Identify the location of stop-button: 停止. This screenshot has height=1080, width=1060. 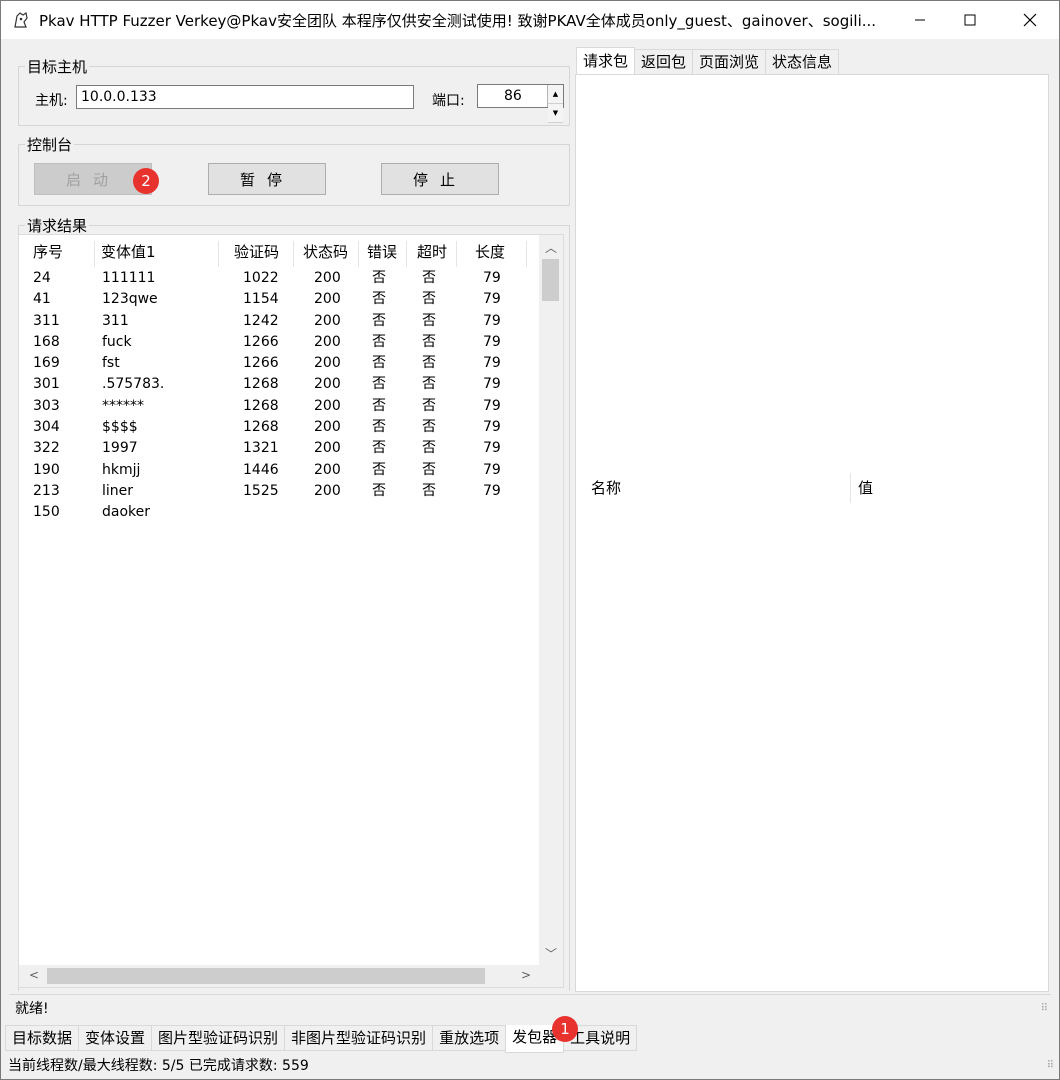
(440, 179).